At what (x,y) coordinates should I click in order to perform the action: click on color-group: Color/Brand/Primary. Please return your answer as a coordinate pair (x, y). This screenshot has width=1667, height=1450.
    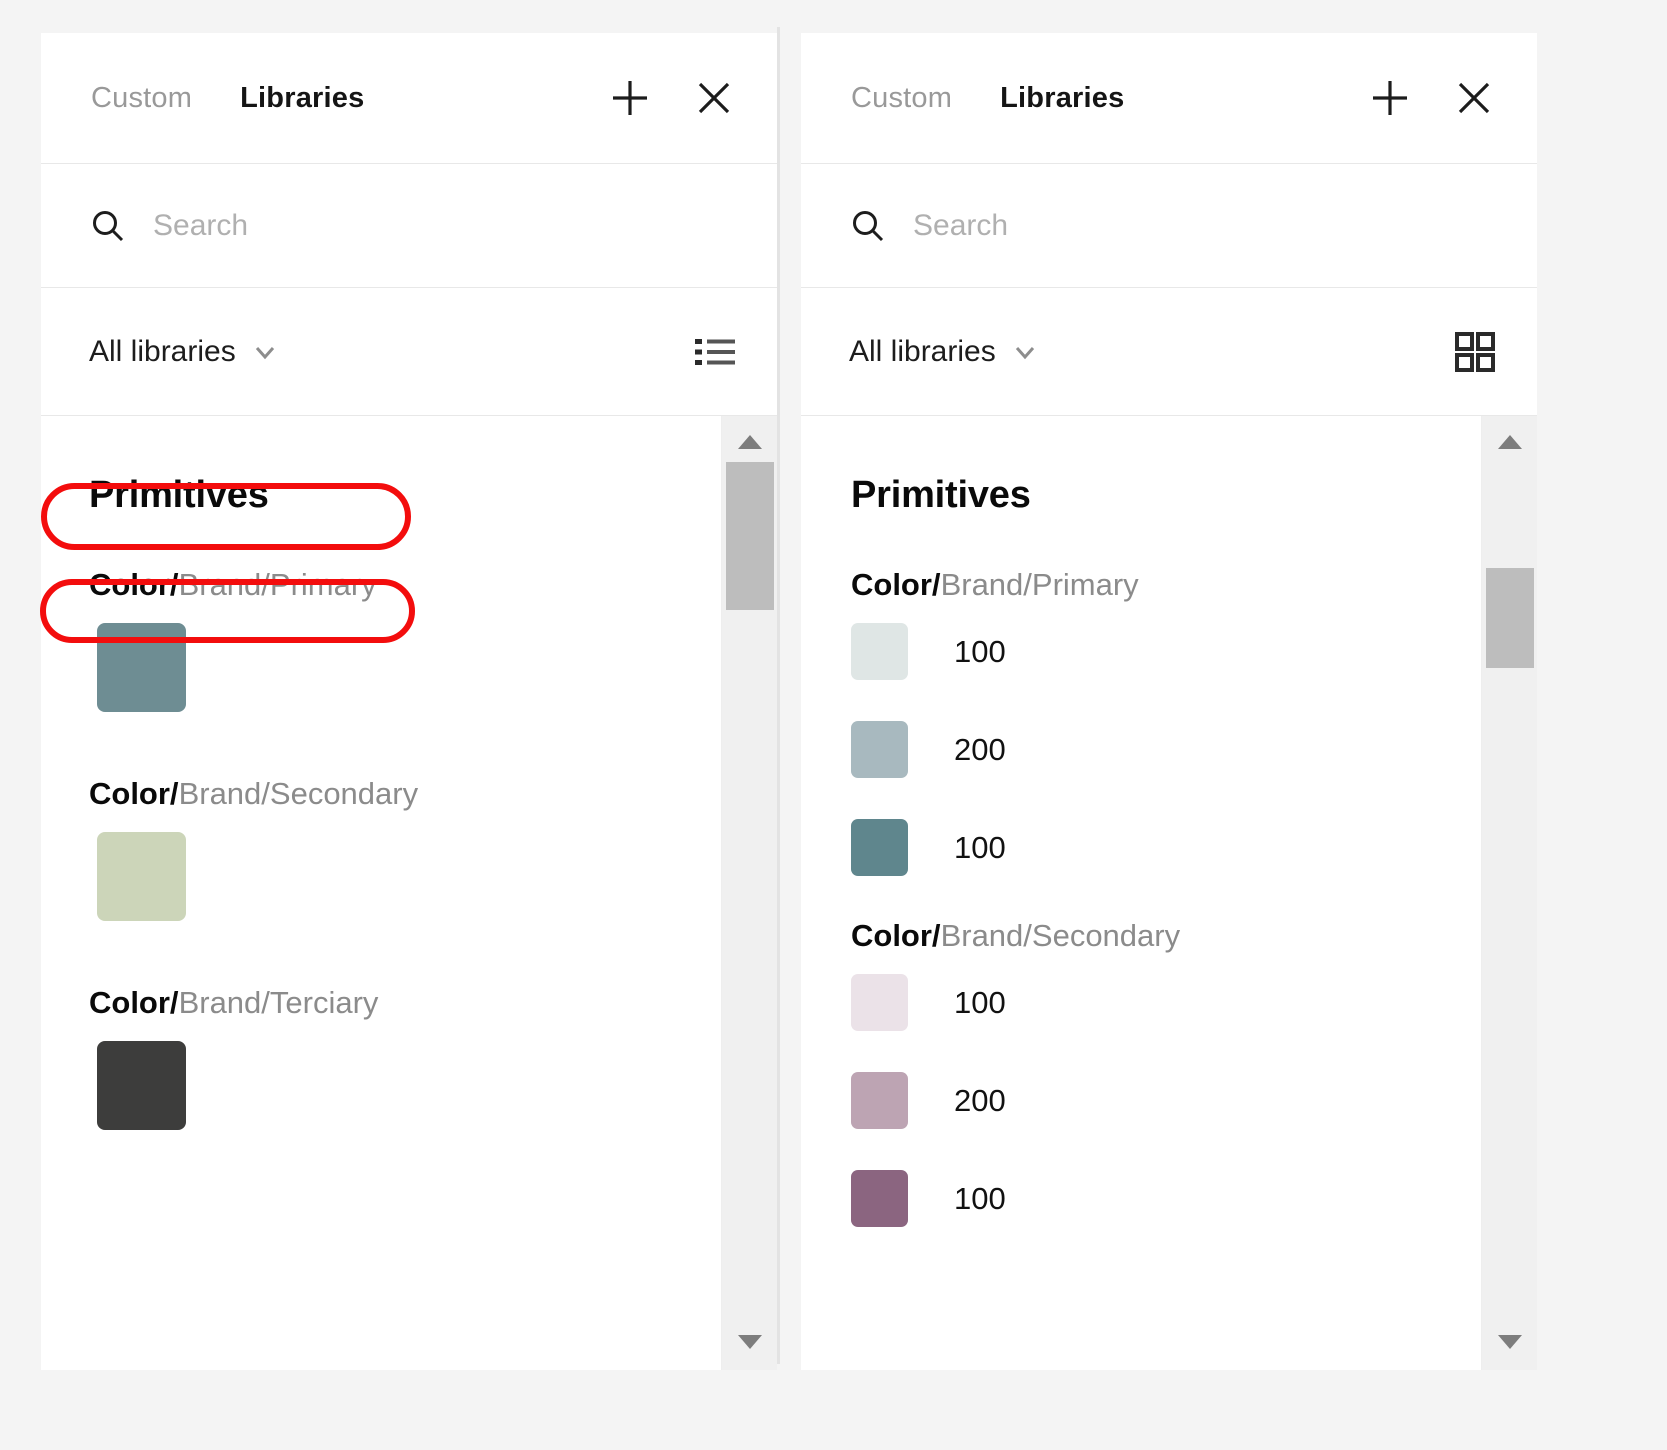
    Looking at the image, I should click on (405, 639).